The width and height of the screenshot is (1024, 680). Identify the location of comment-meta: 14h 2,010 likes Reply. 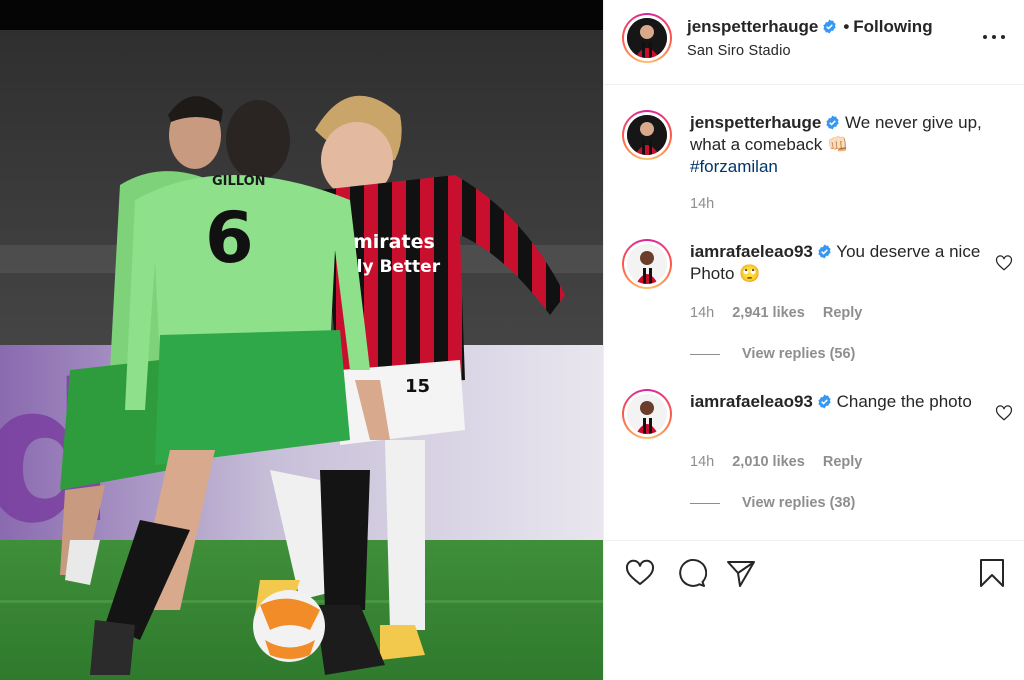
(783, 462).